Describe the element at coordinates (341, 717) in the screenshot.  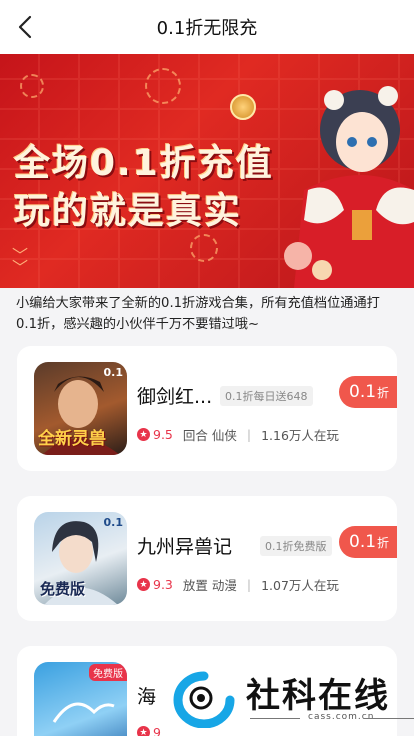
I see `watermark-url: cass.com.cn` at that location.